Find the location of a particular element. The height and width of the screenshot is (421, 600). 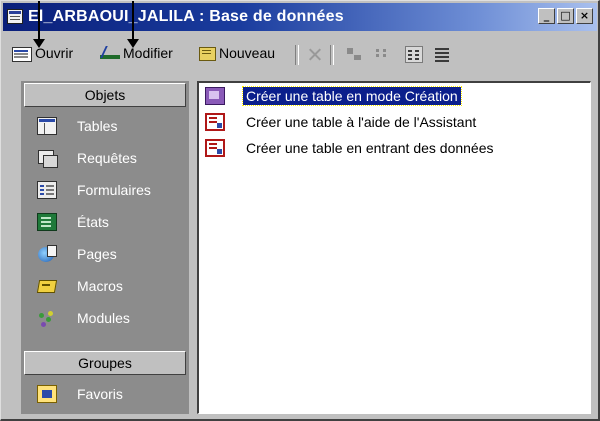

list-item-label: Créer une table en entrant des données is located at coordinates (370, 148).